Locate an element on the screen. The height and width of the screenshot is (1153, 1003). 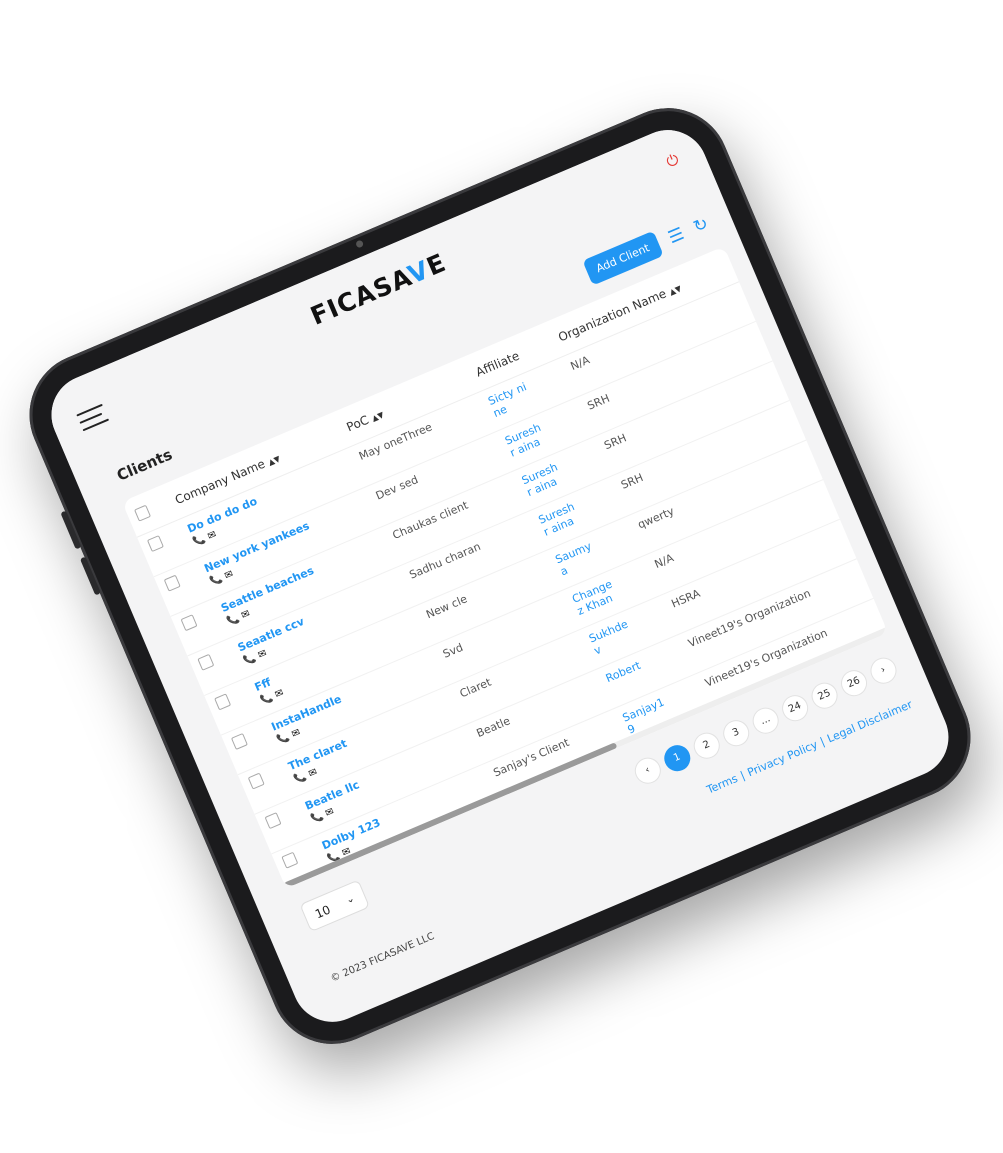
page-button: 3 is located at coordinates (736, 733).